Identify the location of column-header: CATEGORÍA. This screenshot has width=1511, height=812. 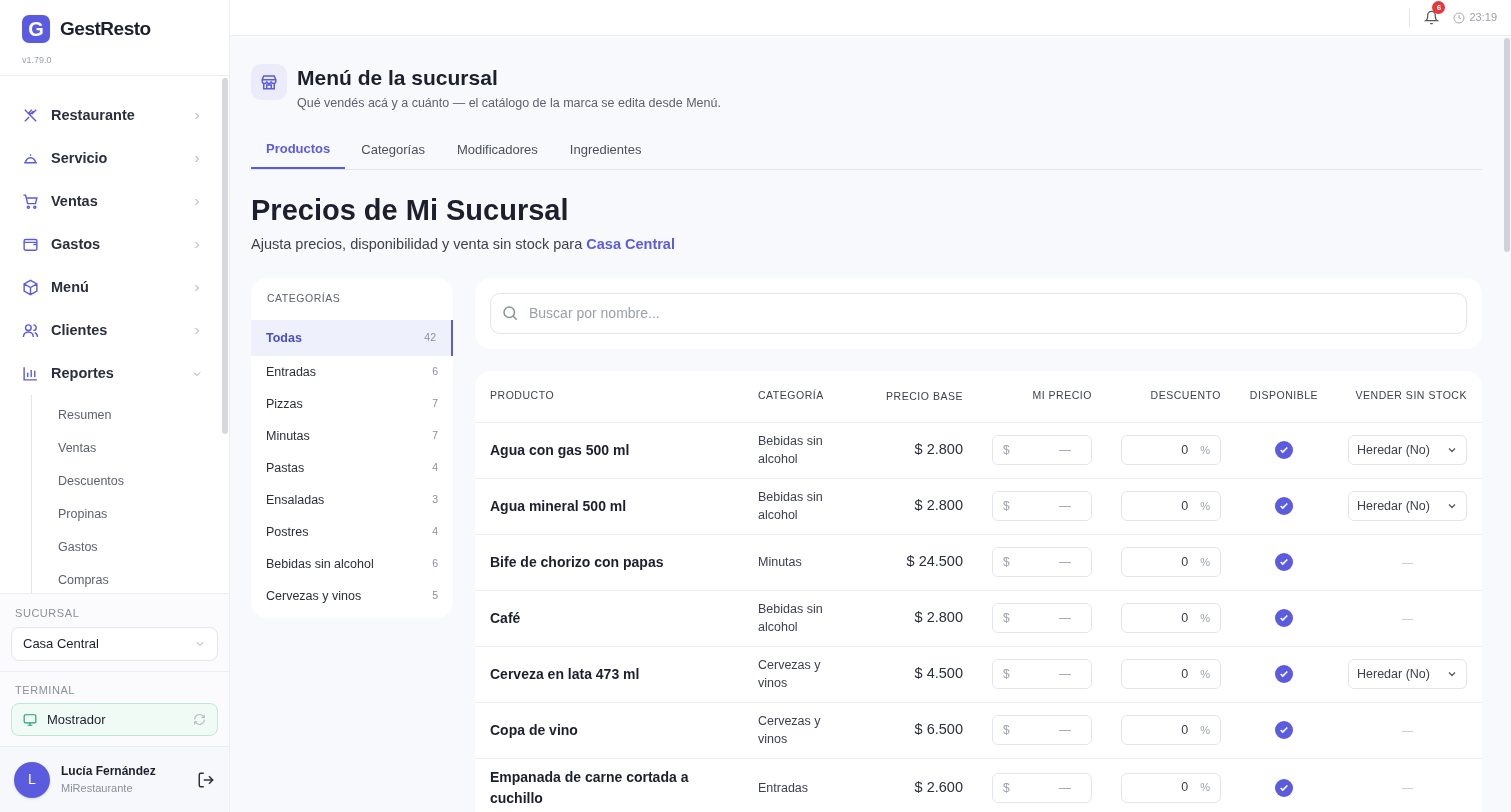
(791, 396).